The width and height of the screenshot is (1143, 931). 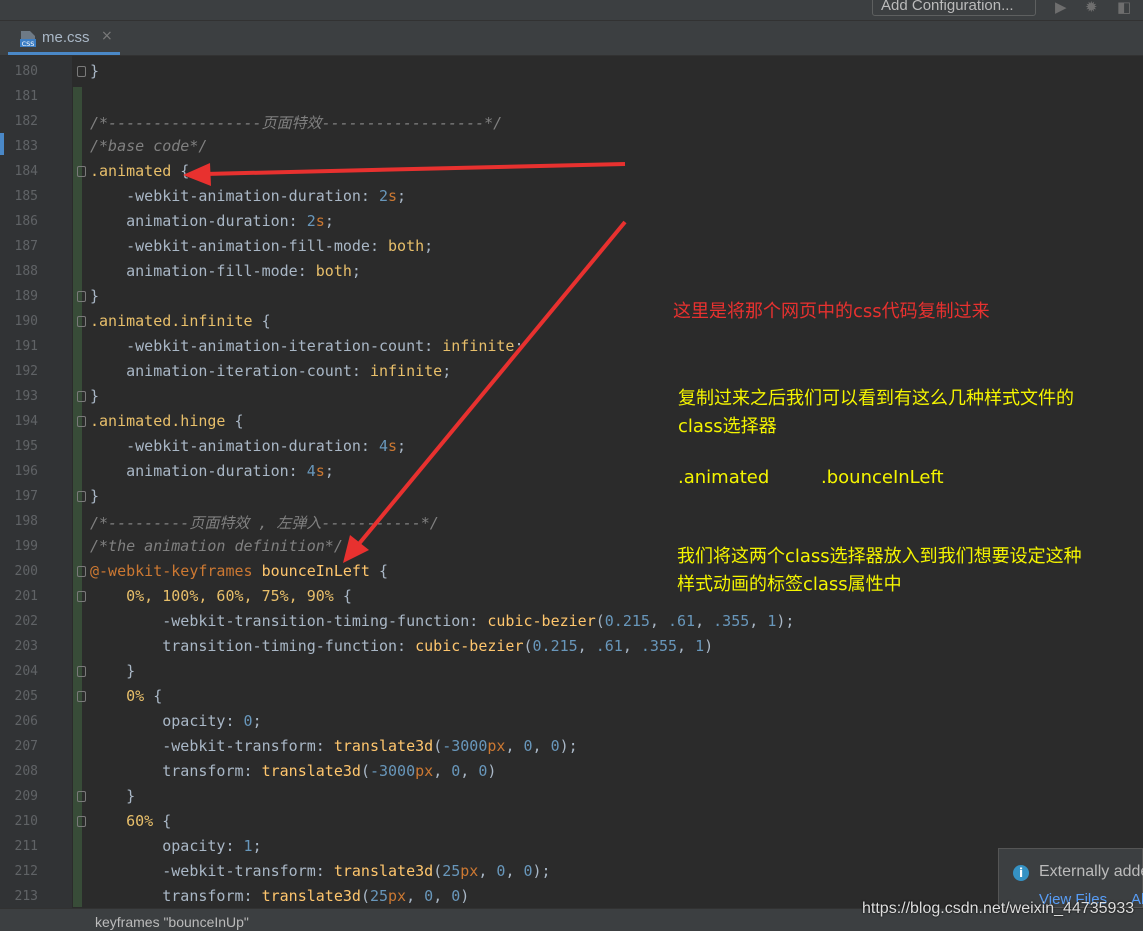 I want to click on line-number: 187, so click(x=26, y=246).